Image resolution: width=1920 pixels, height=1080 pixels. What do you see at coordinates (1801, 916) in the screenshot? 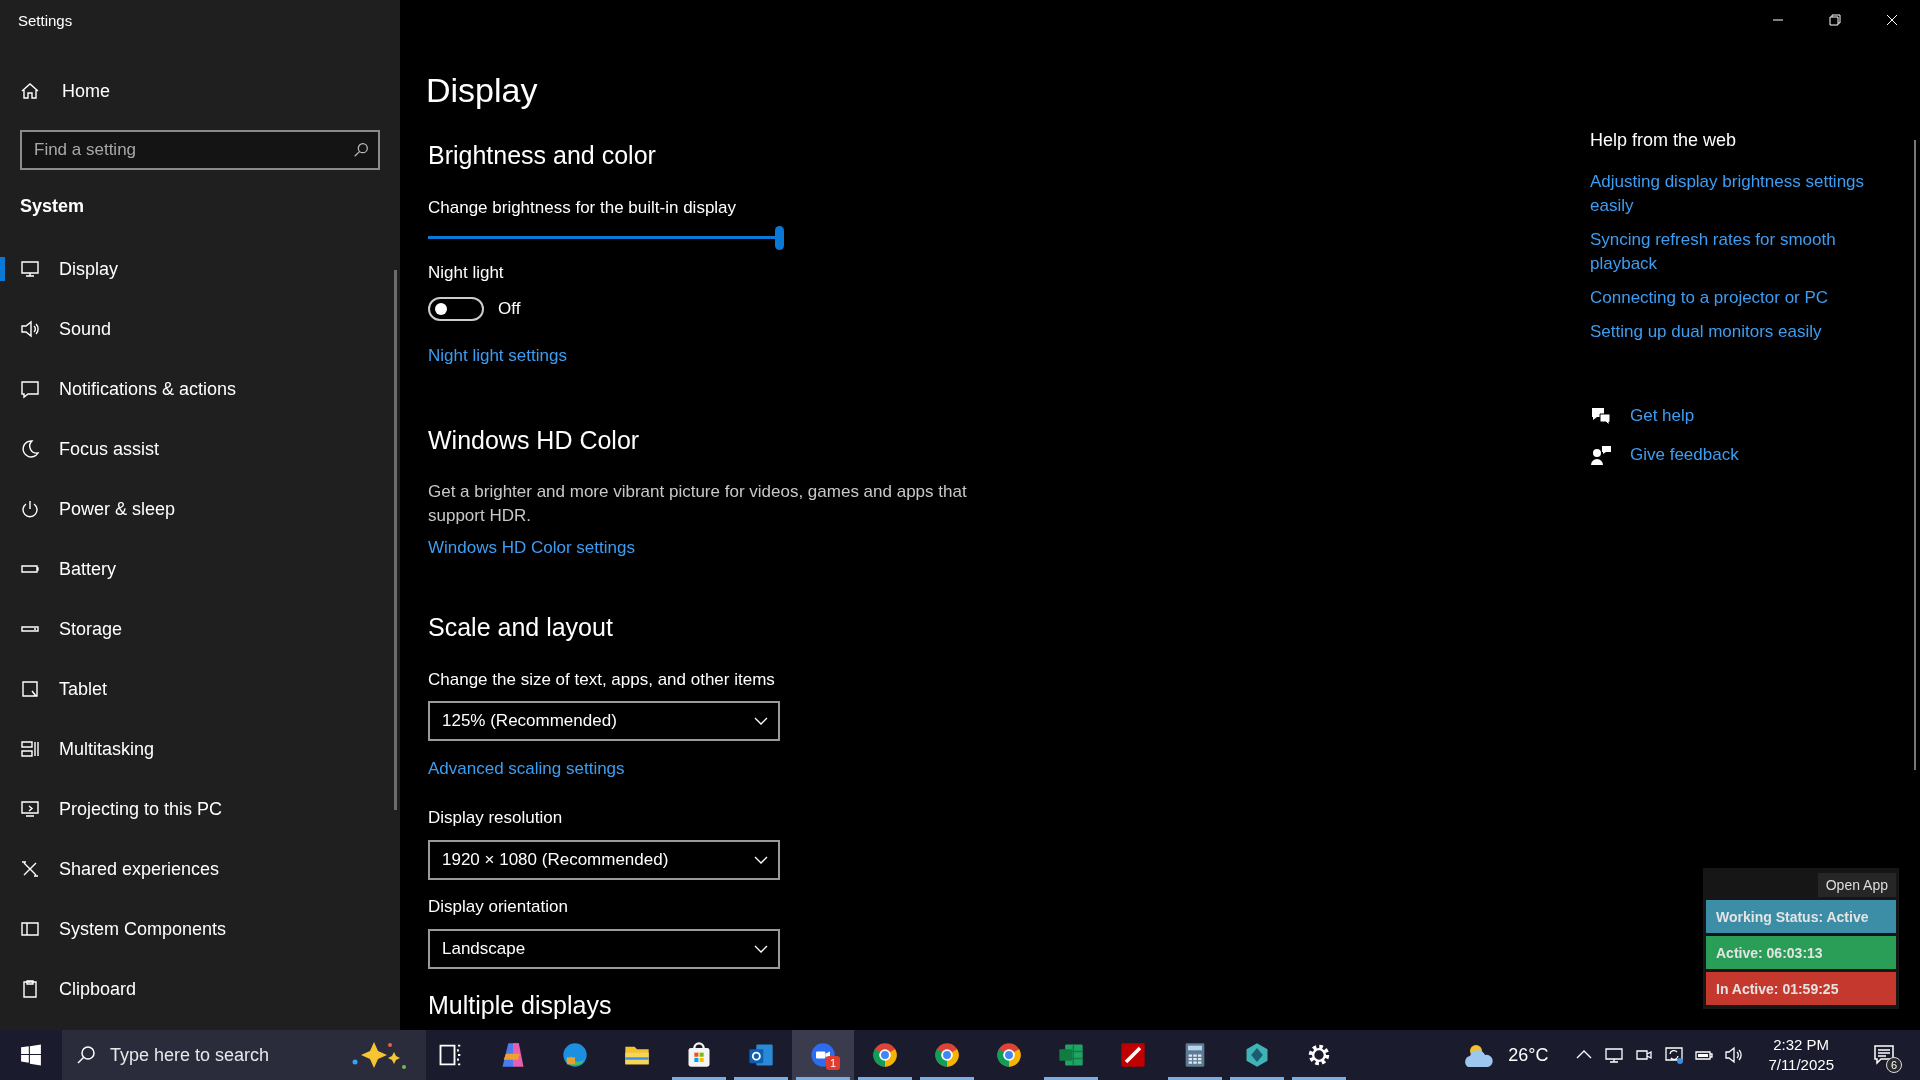
I see `status-bar: Working Status: Active` at bounding box center [1801, 916].